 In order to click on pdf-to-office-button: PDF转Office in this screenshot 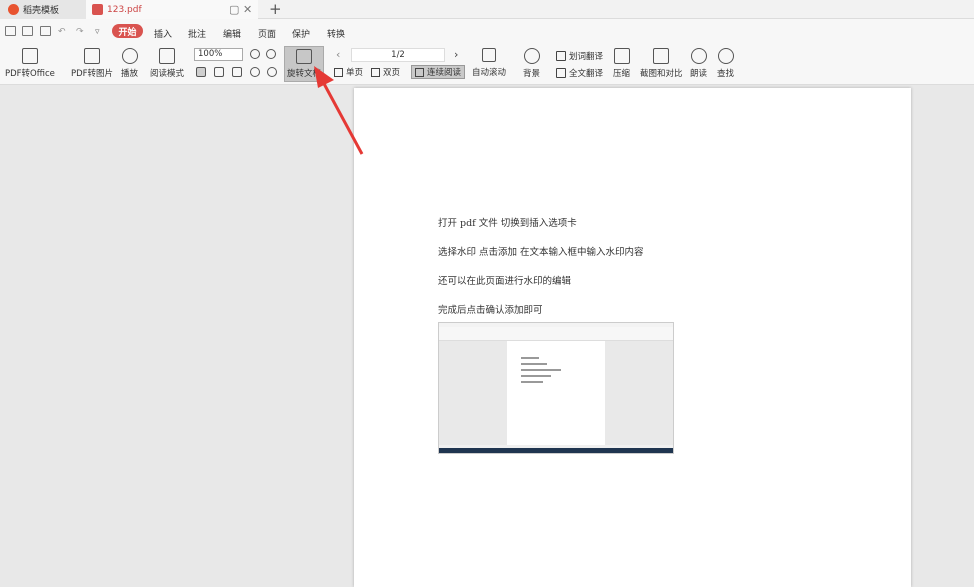, I will do `click(30, 63)`.